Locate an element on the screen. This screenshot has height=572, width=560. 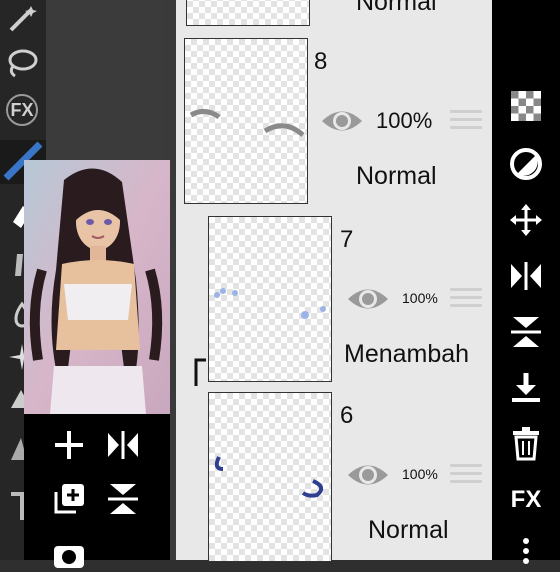
flip-vertical-button is located at coordinates (123, 499).